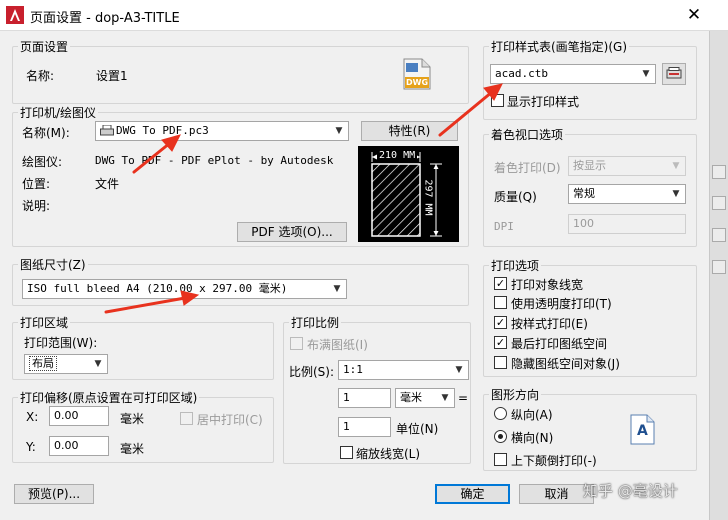 This screenshot has width=728, height=520. Describe the element at coordinates (549, 324) in the screenshot. I see `plot-option-label: 按样式打印(E)` at that location.